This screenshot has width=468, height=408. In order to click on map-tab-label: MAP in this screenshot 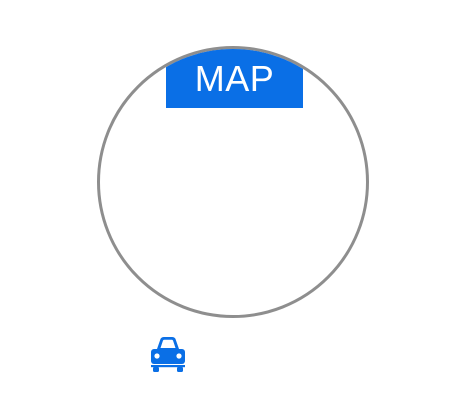, I will do `click(234, 78)`.